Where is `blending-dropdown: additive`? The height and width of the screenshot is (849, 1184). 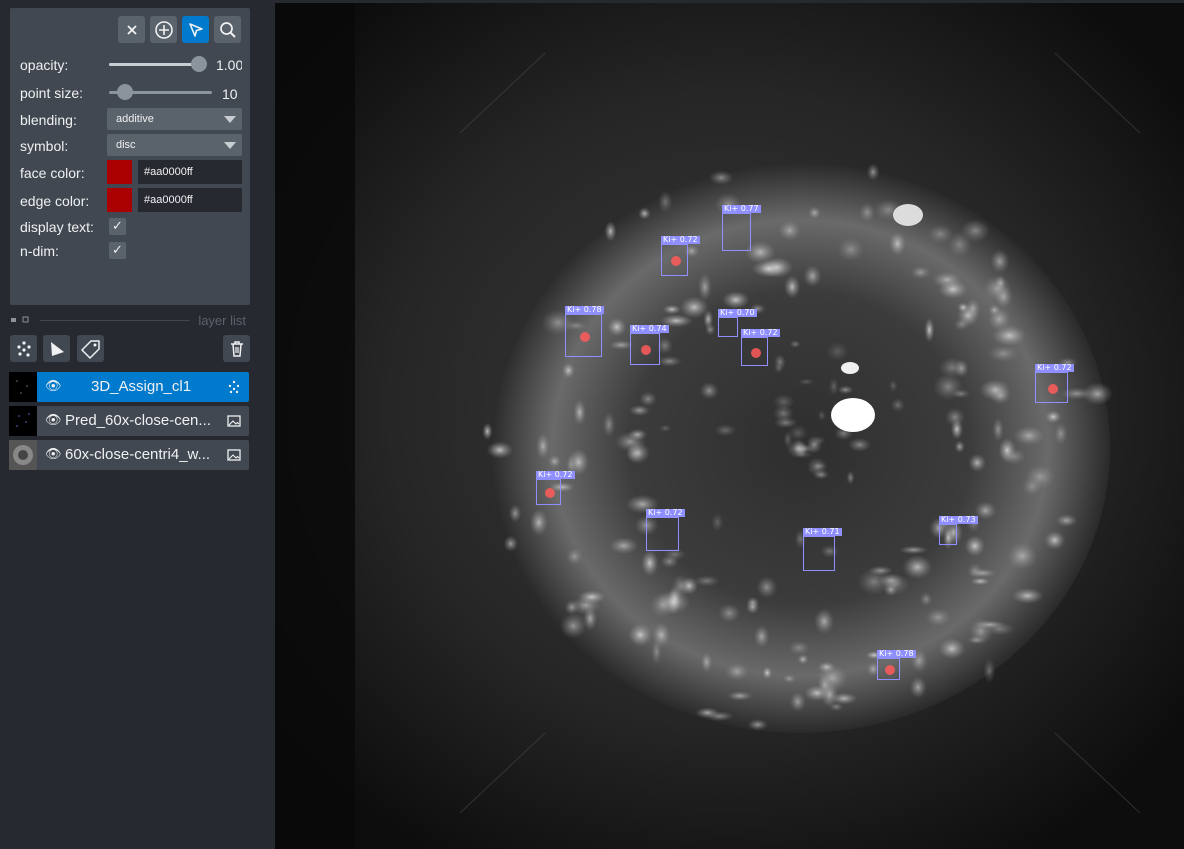 blending-dropdown: additive is located at coordinates (174, 119).